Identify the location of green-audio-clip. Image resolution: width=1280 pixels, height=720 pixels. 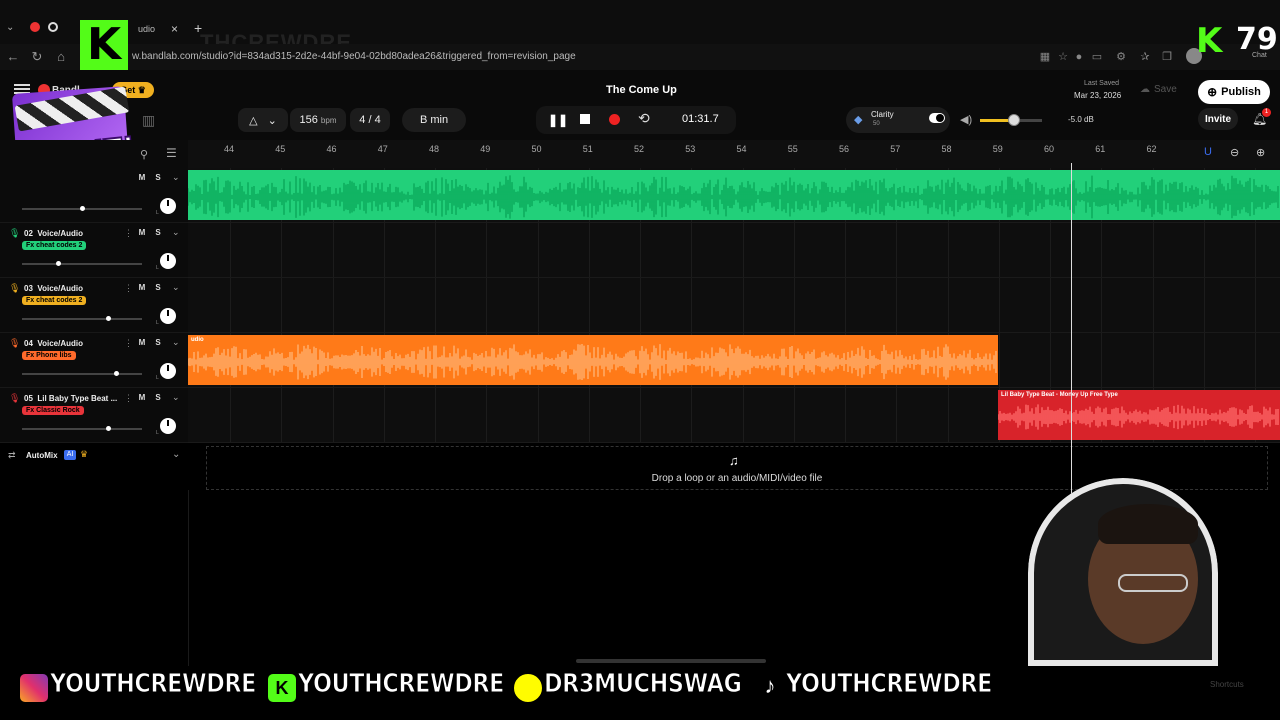
(734, 195).